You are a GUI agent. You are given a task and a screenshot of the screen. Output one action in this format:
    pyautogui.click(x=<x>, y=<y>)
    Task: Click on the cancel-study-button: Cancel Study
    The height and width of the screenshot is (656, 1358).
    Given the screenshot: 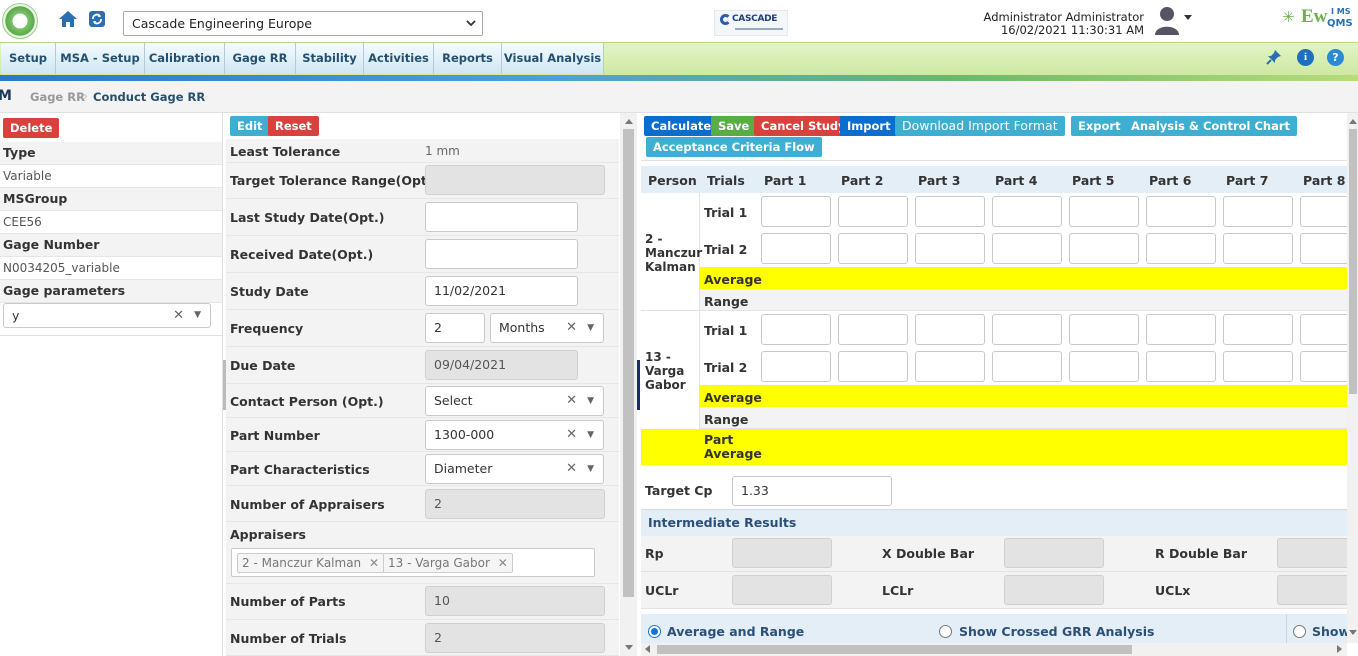 What is the action you would take?
    pyautogui.click(x=803, y=126)
    